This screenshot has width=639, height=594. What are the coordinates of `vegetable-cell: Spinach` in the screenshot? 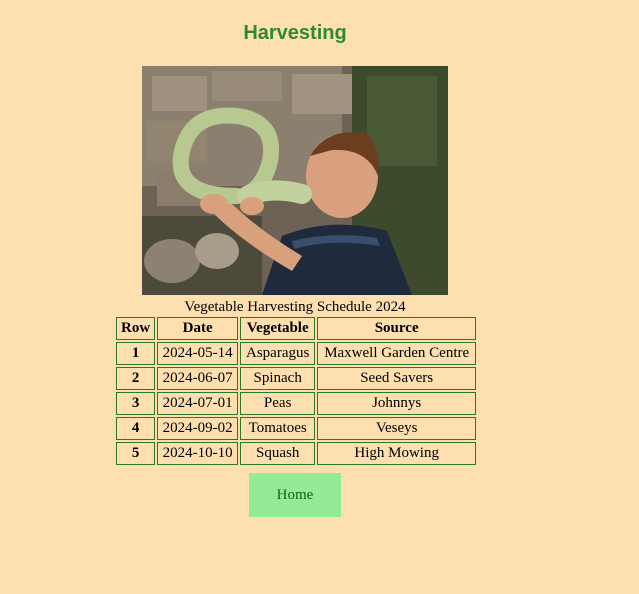 It's located at (278, 378).